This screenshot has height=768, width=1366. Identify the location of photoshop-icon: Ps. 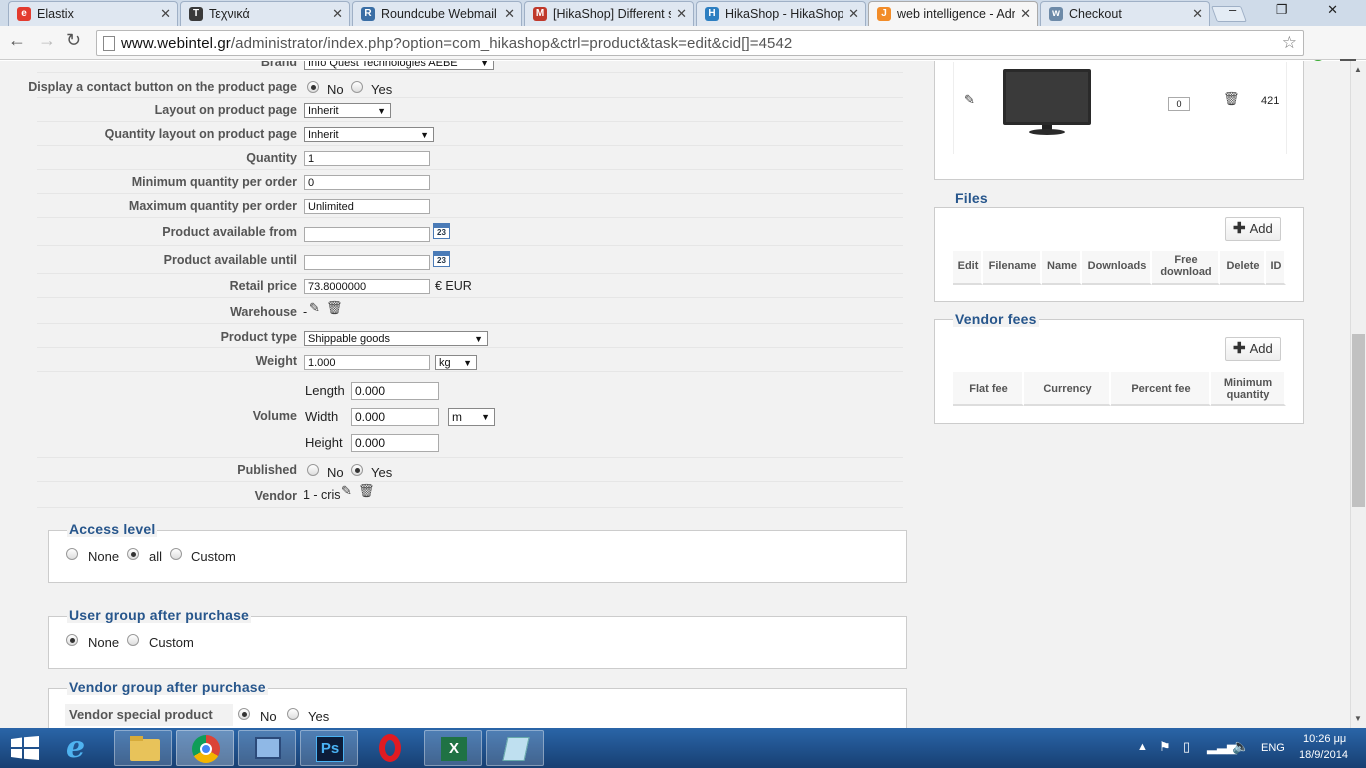
(329, 748).